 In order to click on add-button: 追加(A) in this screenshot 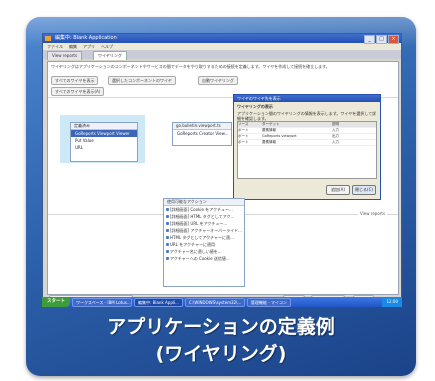, I will do `click(338, 190)`.